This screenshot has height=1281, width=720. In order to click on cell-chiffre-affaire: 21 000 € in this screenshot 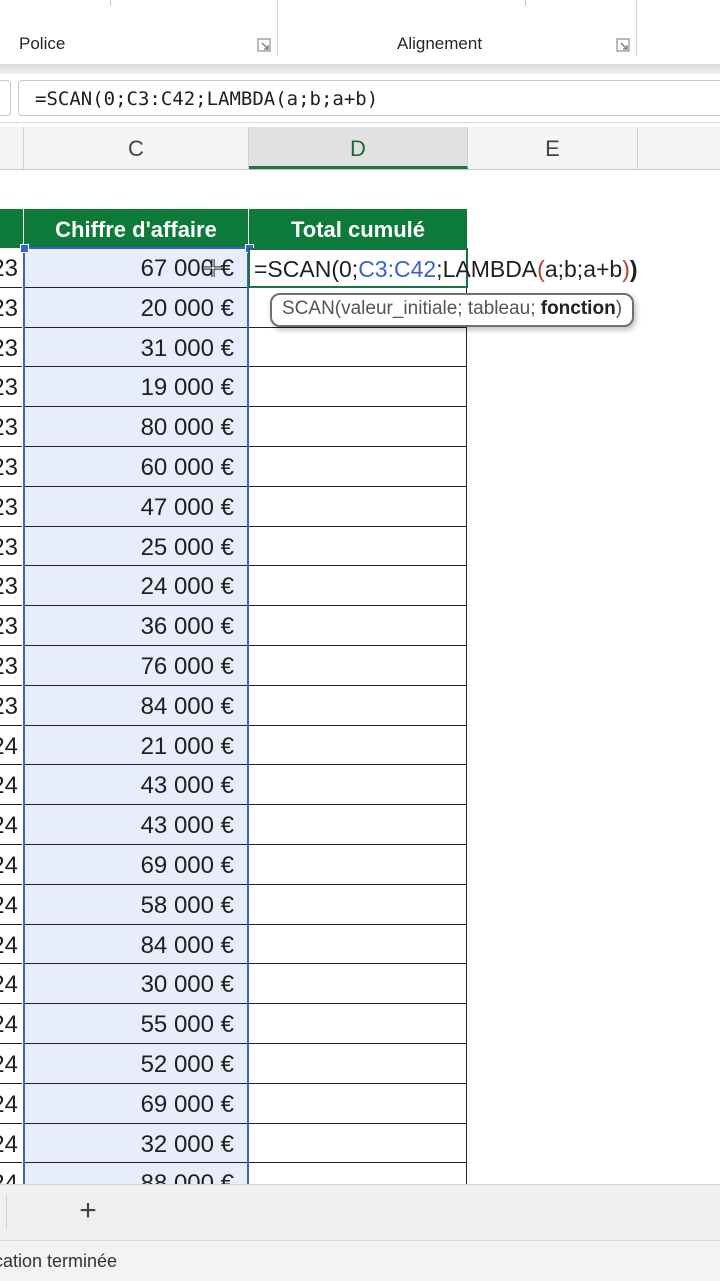, I will do `click(136, 745)`.